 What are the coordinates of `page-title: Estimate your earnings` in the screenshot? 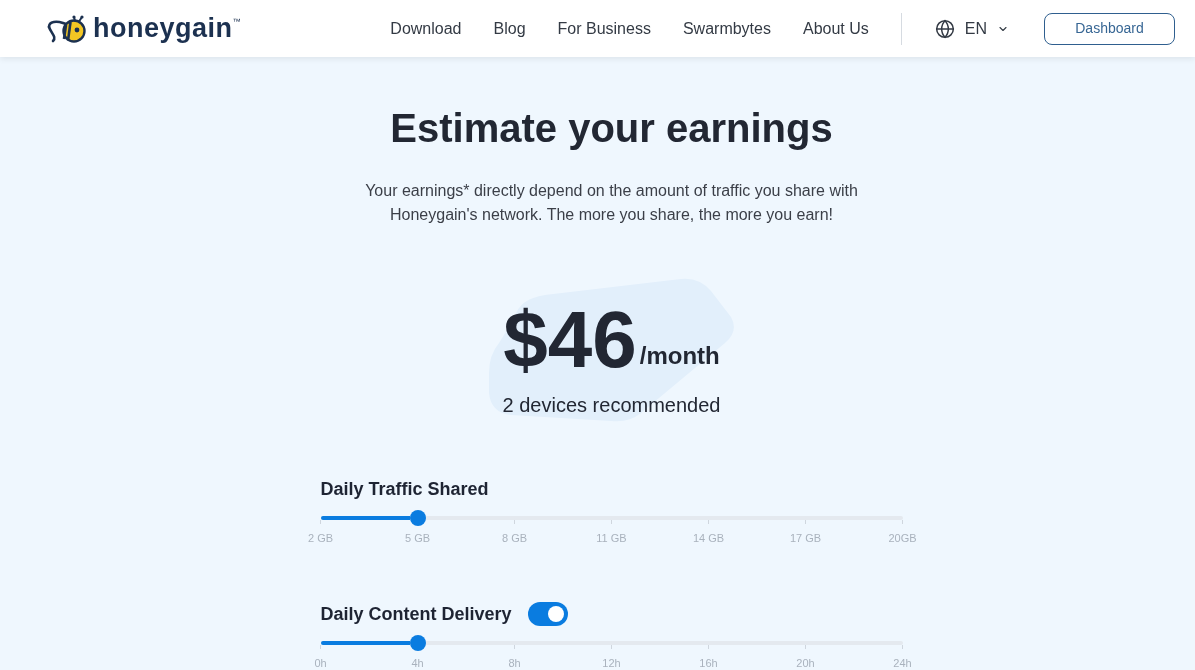 It's located at (611, 128).